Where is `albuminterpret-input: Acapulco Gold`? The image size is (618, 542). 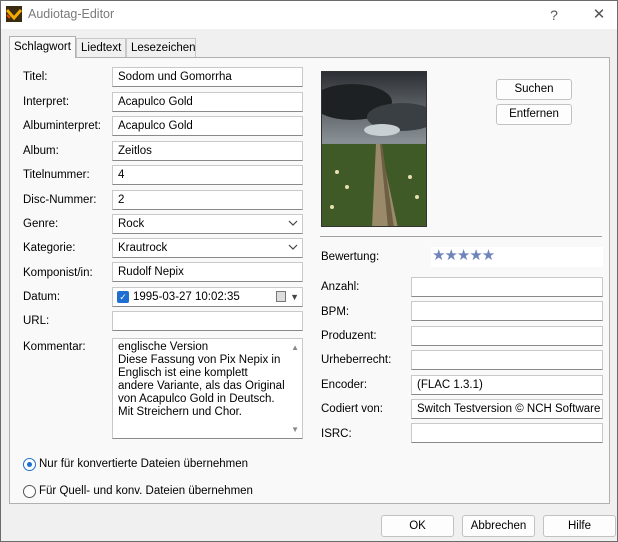 albuminterpret-input: Acapulco Gold is located at coordinates (207, 126).